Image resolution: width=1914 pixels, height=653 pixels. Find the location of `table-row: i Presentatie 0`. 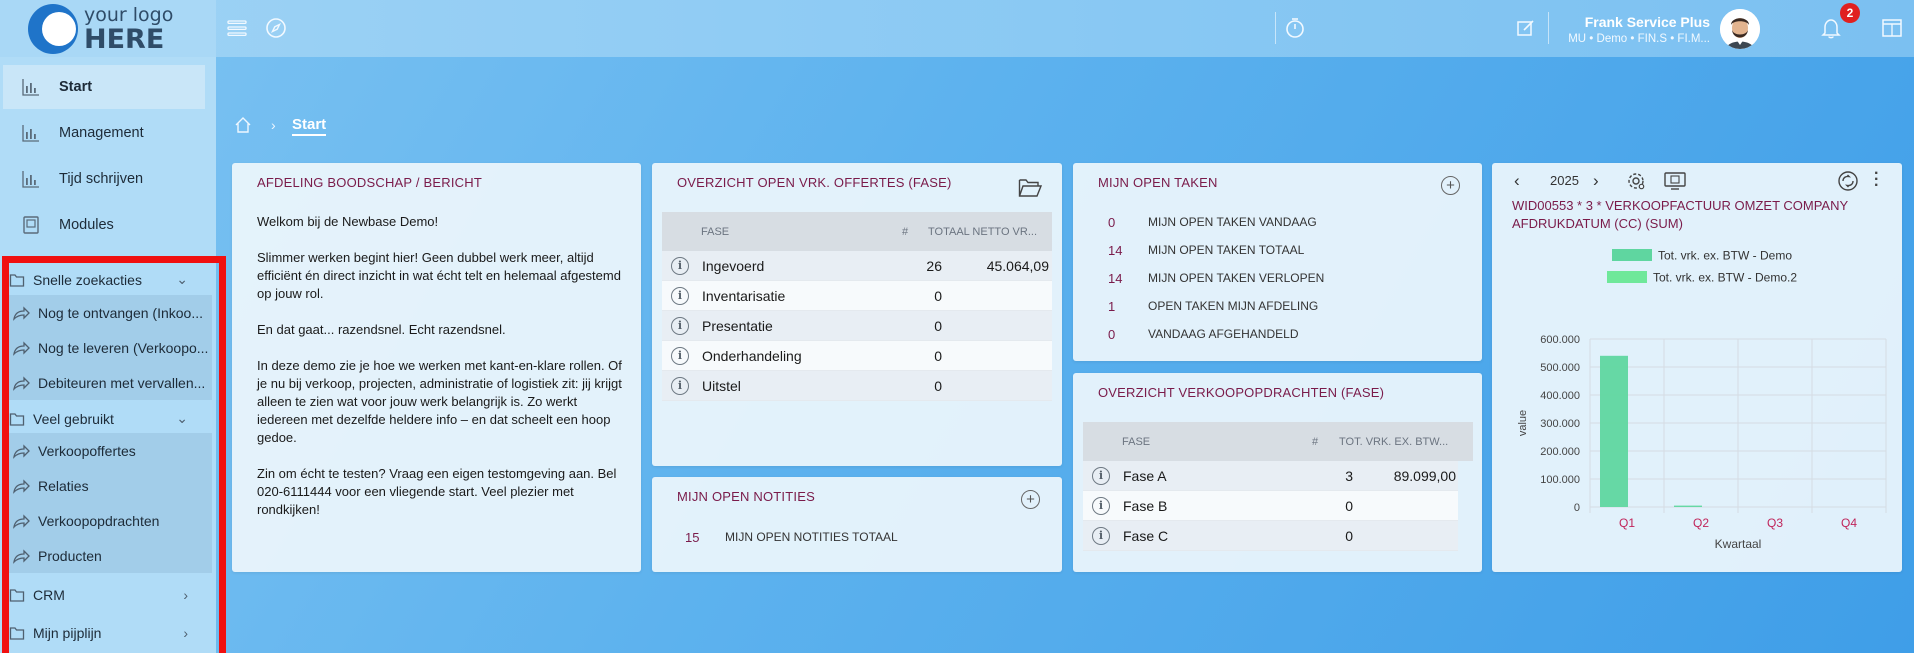

table-row: i Presentatie 0 is located at coordinates (857, 326).